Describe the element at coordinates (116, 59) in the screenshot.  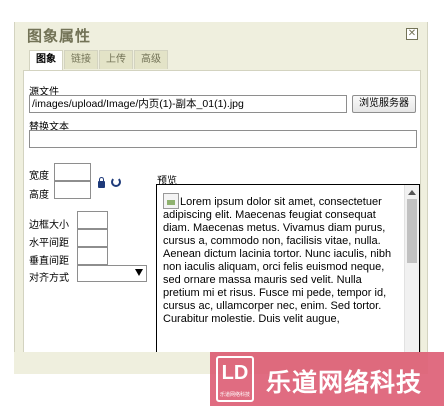
I see `tab-upload: 上传` at that location.